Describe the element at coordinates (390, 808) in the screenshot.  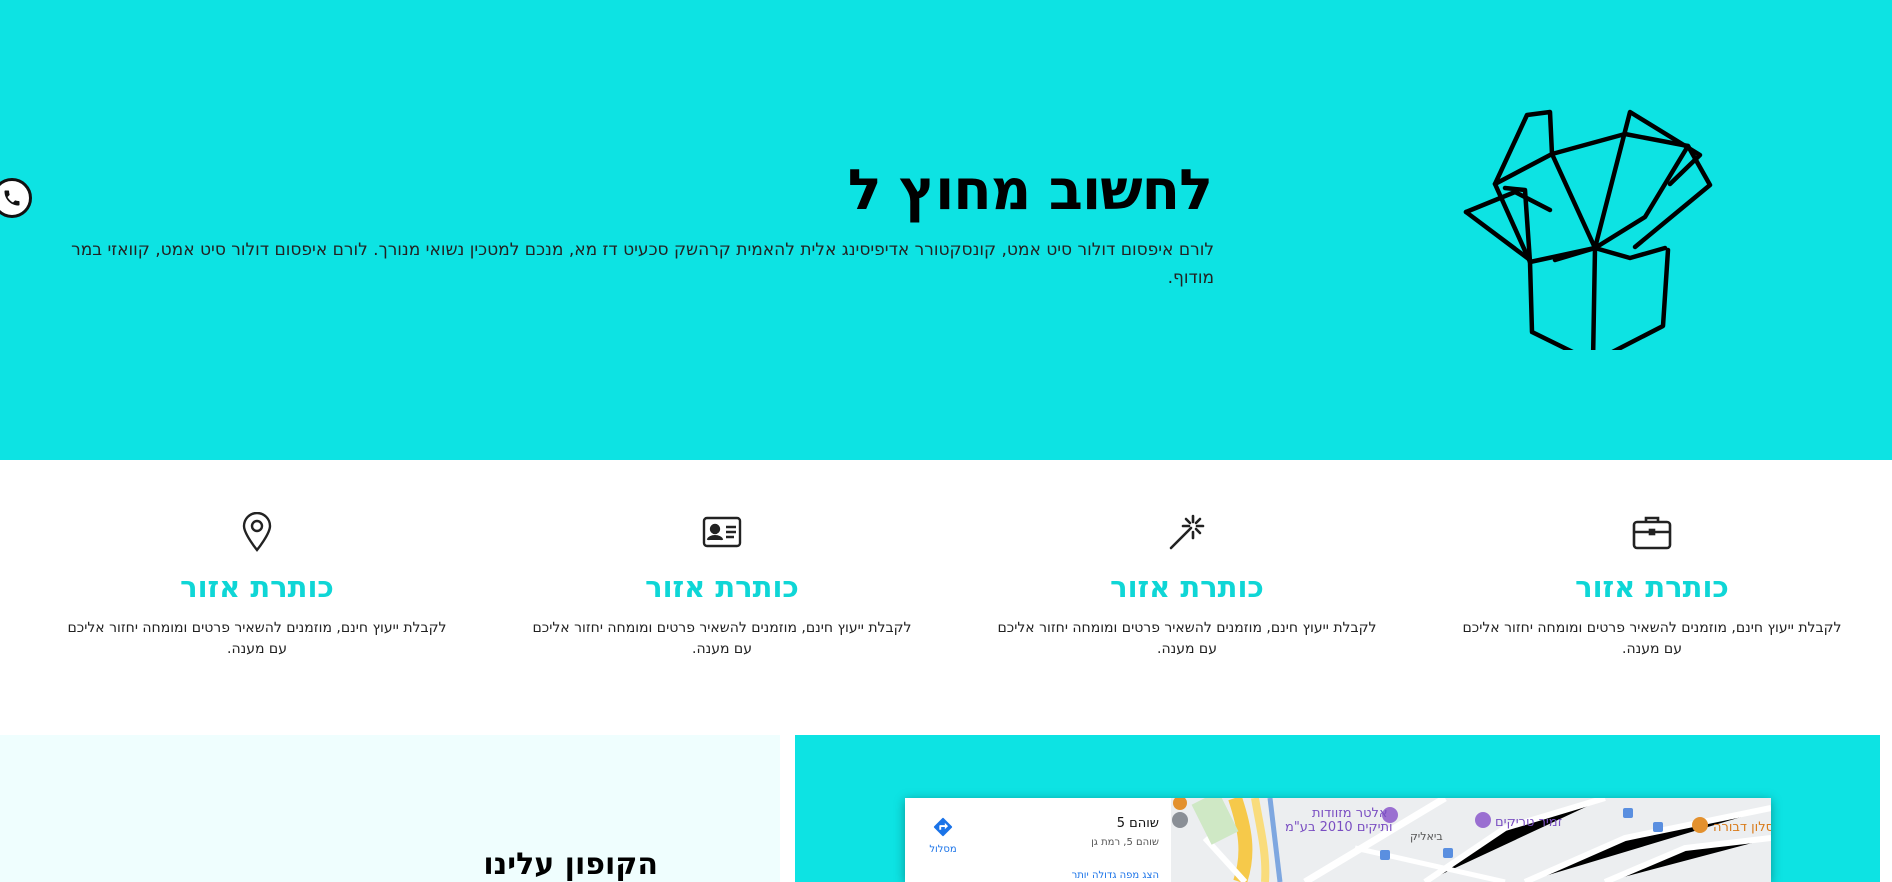
I see `coupon-section: הקופון עלינו` at that location.